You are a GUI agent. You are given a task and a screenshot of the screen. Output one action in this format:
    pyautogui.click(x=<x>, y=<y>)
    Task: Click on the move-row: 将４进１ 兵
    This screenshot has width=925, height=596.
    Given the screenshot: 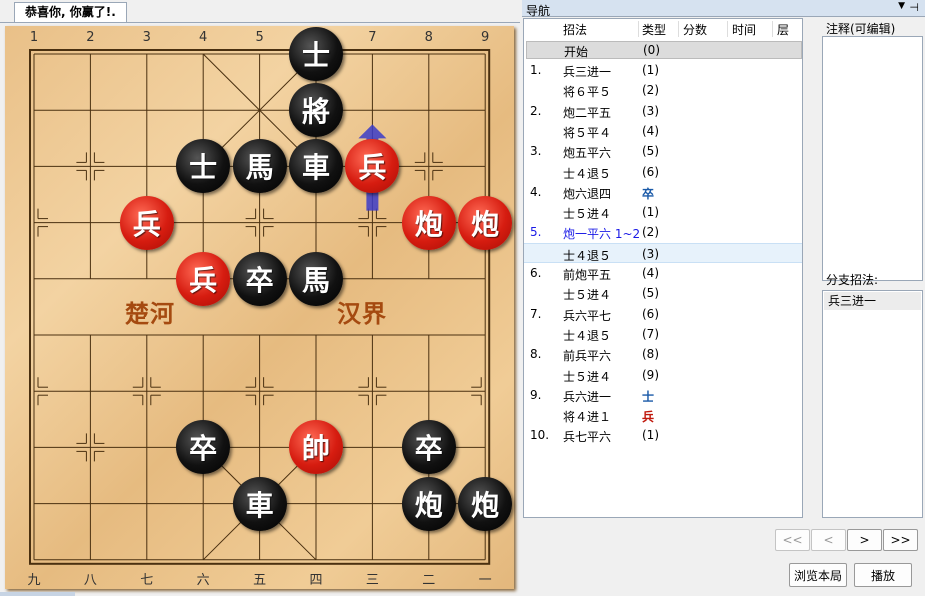 What is the action you would take?
    pyautogui.click(x=663, y=415)
    